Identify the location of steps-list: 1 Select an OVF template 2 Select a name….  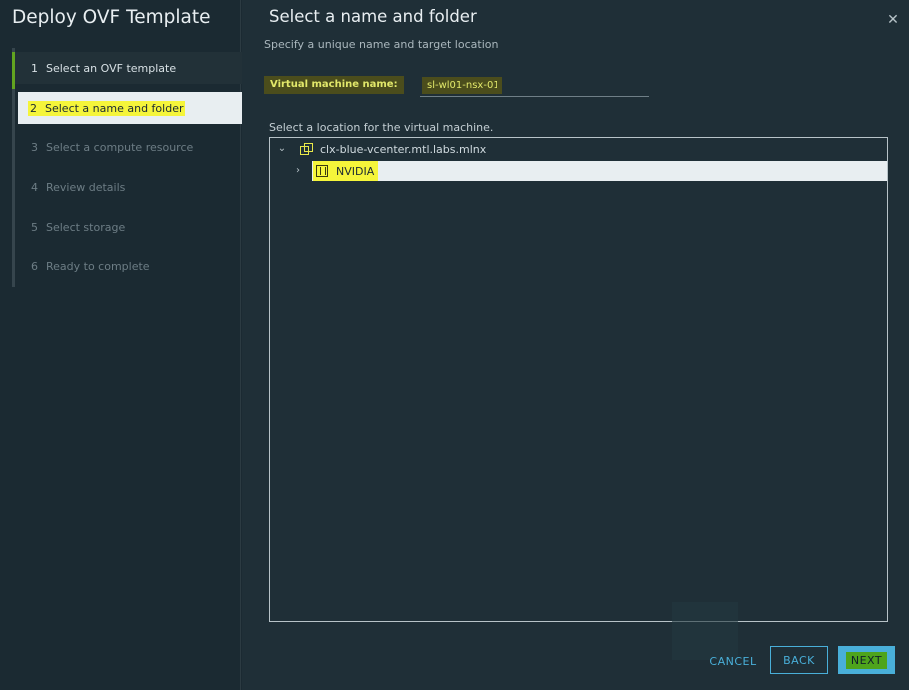
(128, 167).